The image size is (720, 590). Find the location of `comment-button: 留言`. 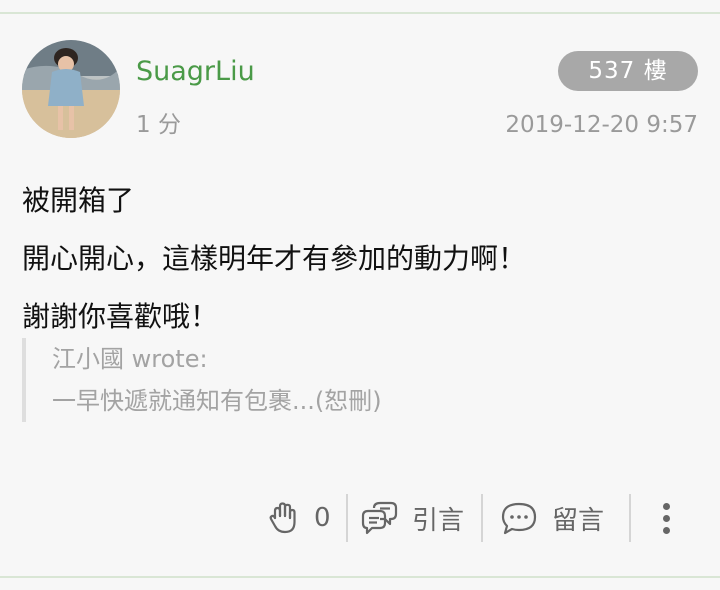

comment-button: 留言 is located at coordinates (556, 518).